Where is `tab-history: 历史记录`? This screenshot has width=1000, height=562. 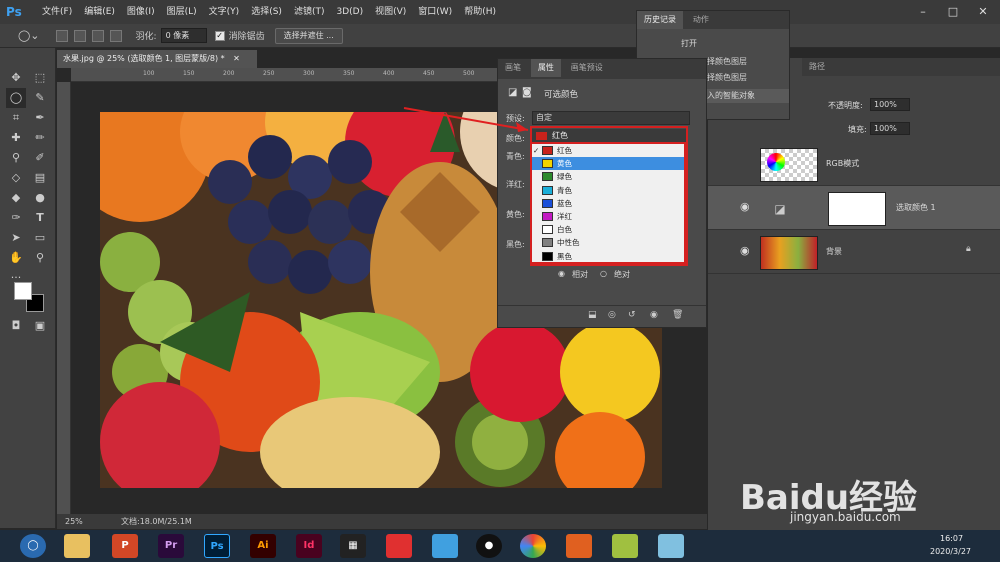
tab-history: 历史记录 is located at coordinates (660, 20).